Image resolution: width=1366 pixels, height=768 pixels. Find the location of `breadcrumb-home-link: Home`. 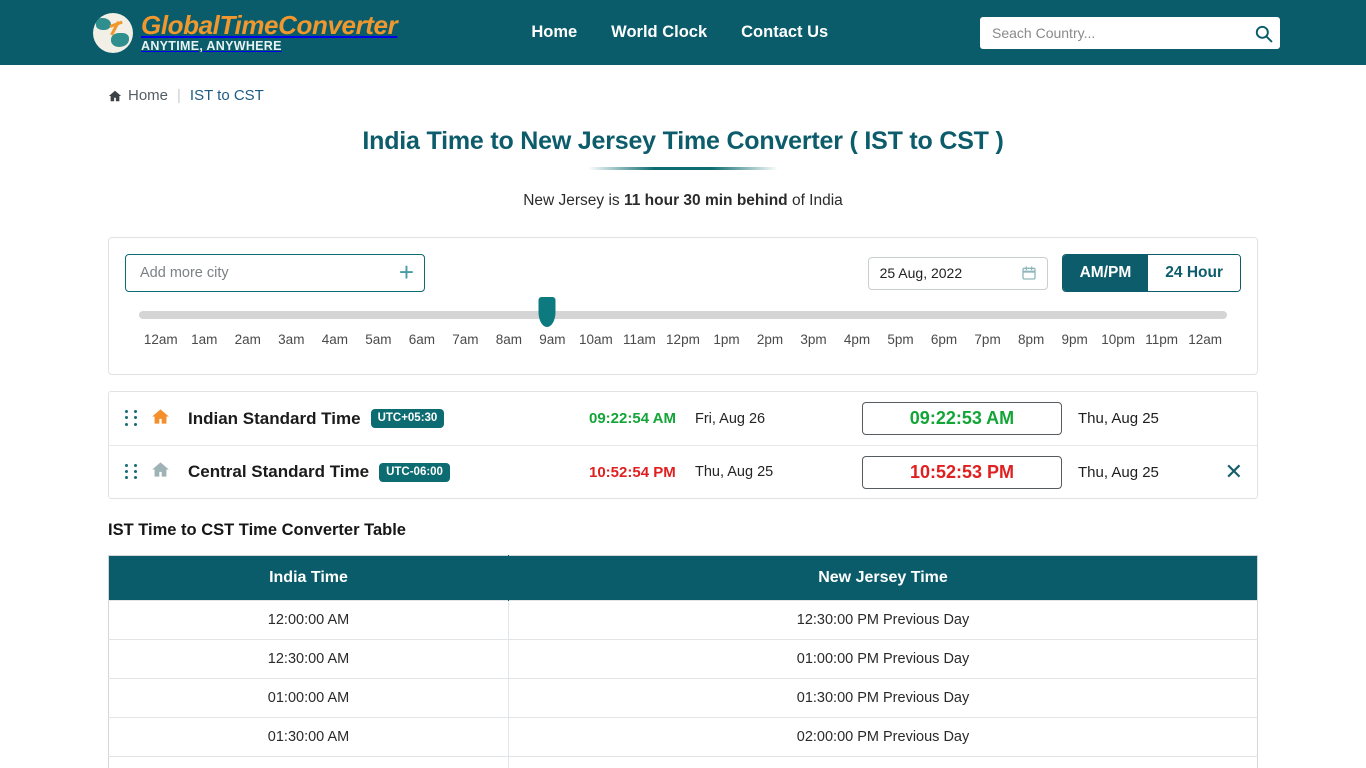

breadcrumb-home-link: Home is located at coordinates (138, 95).